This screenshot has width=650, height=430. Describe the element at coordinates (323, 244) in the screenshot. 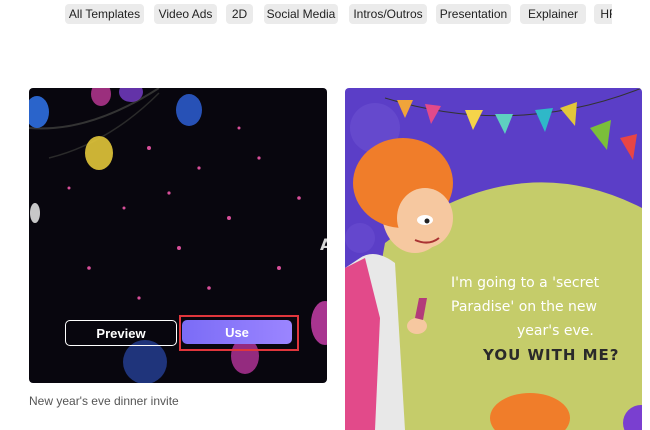

I see `svg-text: A` at that location.